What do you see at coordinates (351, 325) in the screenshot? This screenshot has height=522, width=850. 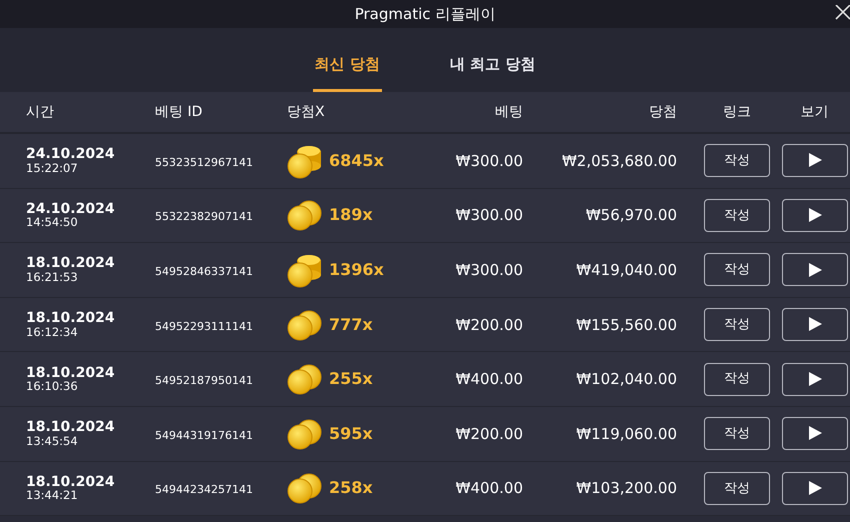 I see `multiplier-text: 777x` at bounding box center [351, 325].